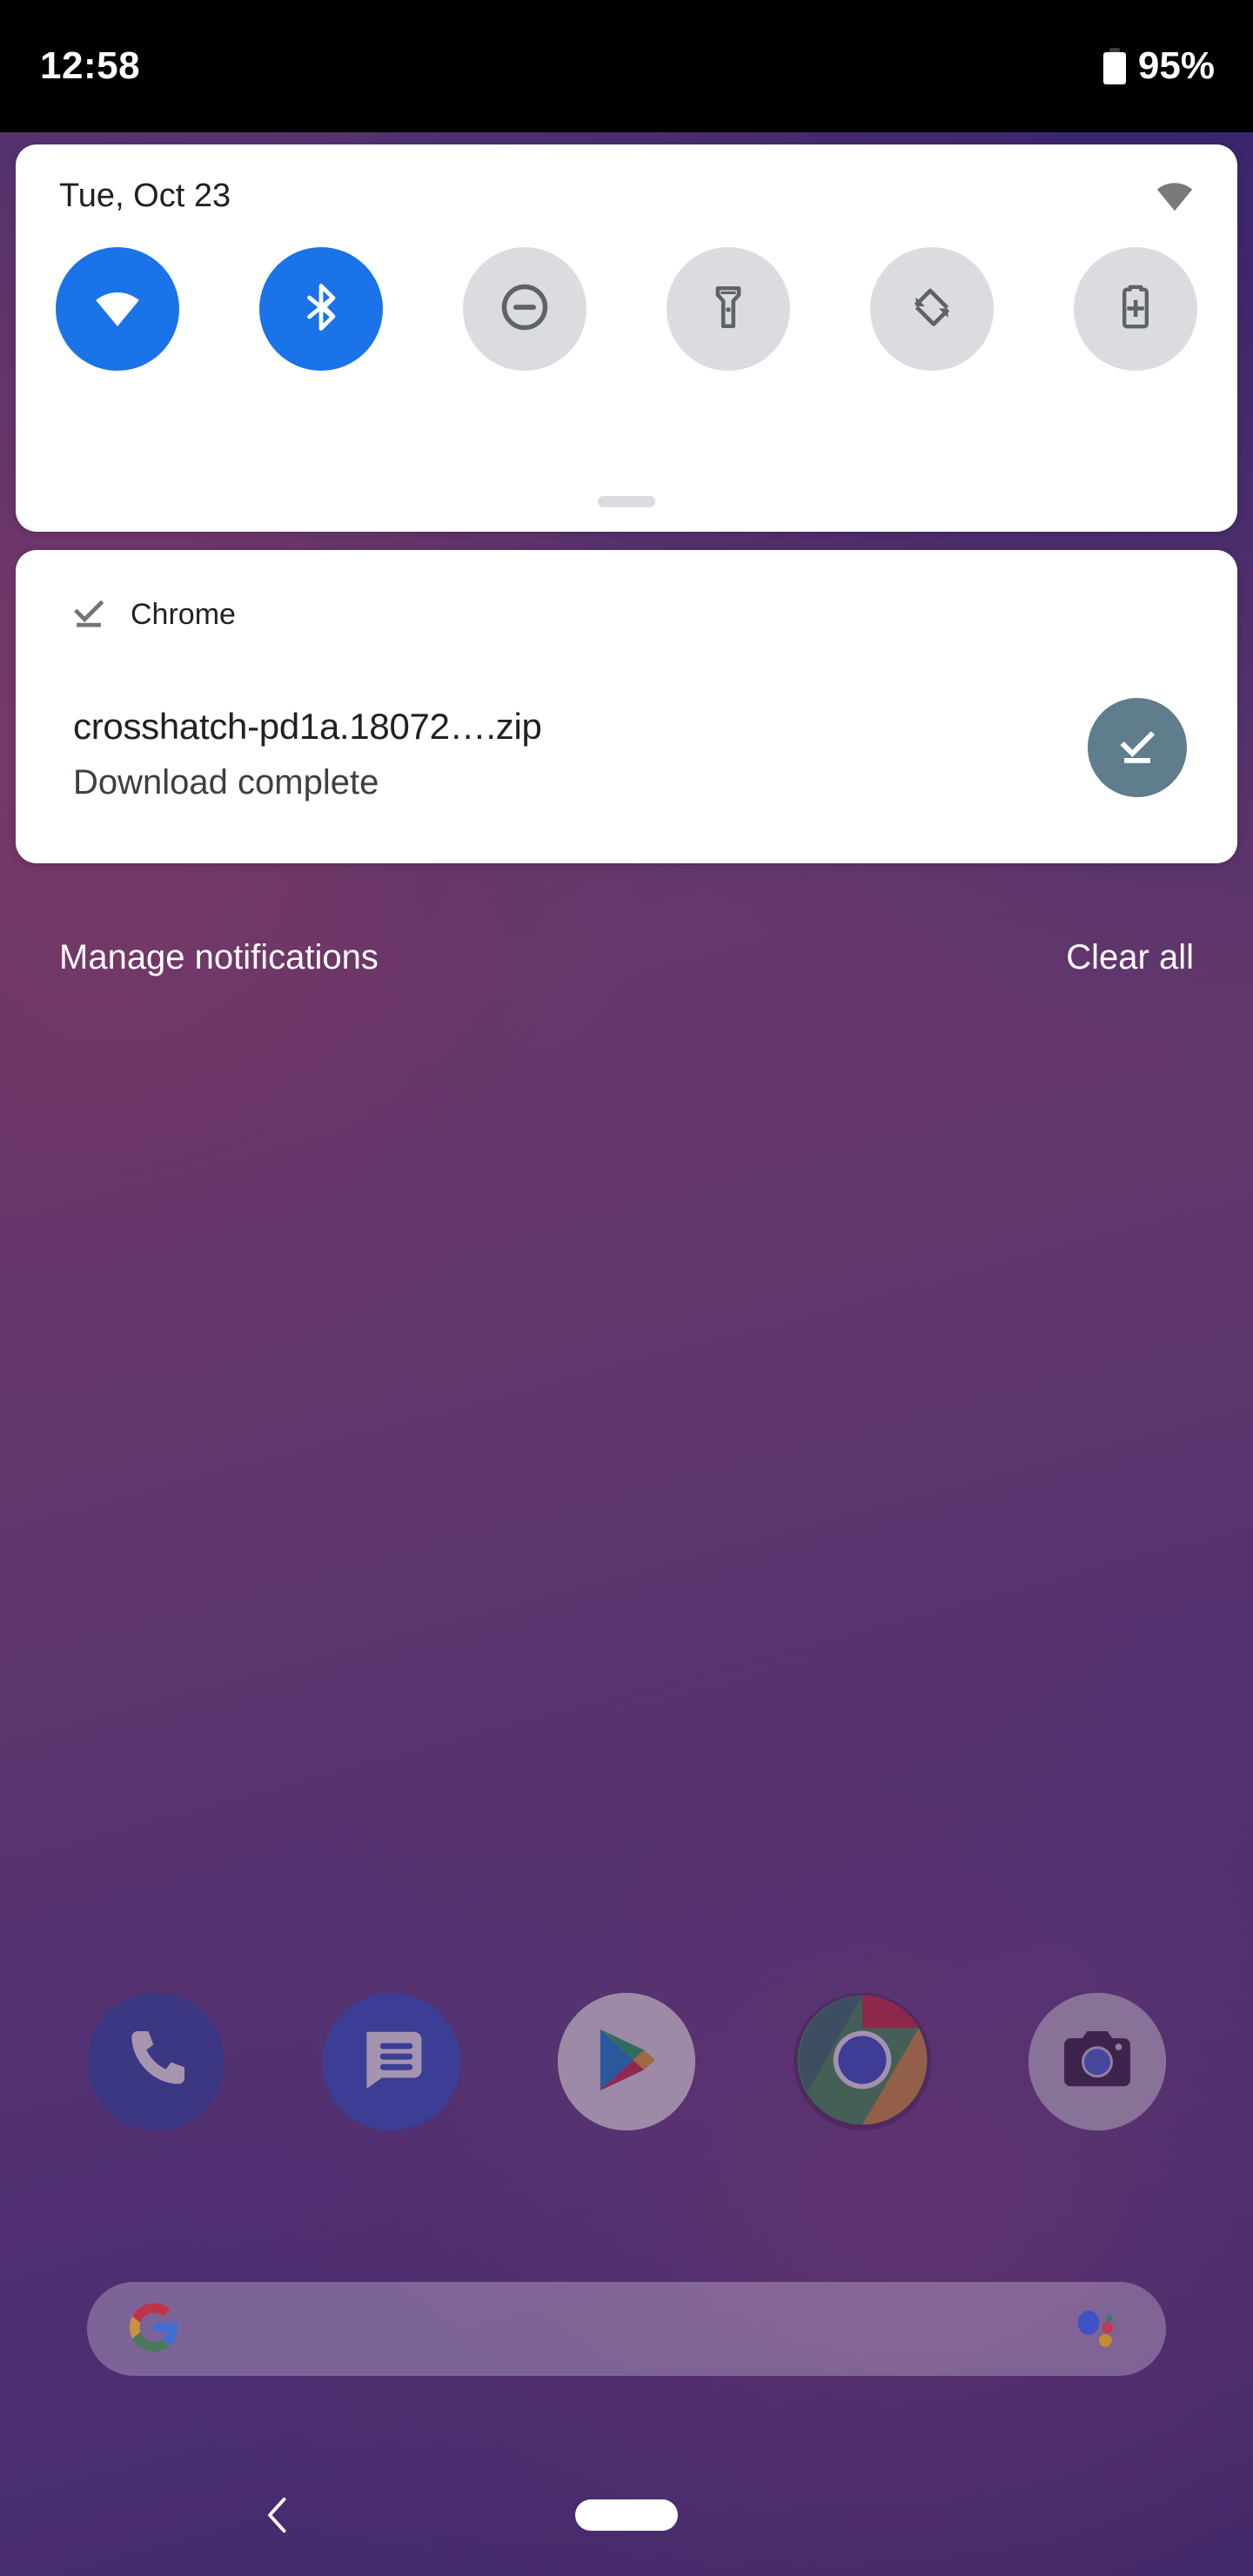  I want to click on quick-settings-date: Tue, Oct 23, so click(145, 196).